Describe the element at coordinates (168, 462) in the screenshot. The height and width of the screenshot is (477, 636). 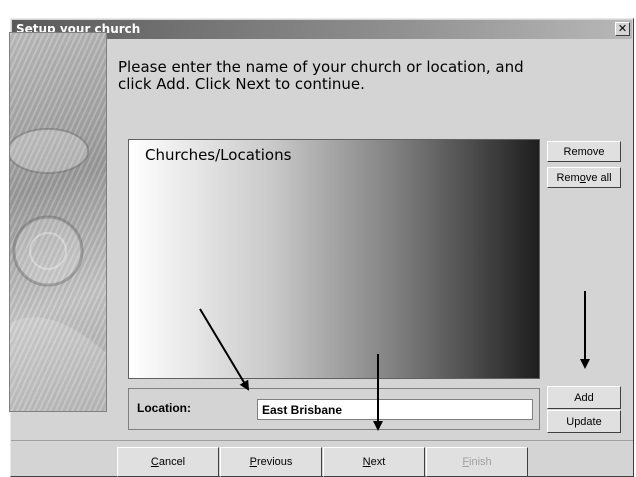
I see `cancel-button: Cancel` at that location.